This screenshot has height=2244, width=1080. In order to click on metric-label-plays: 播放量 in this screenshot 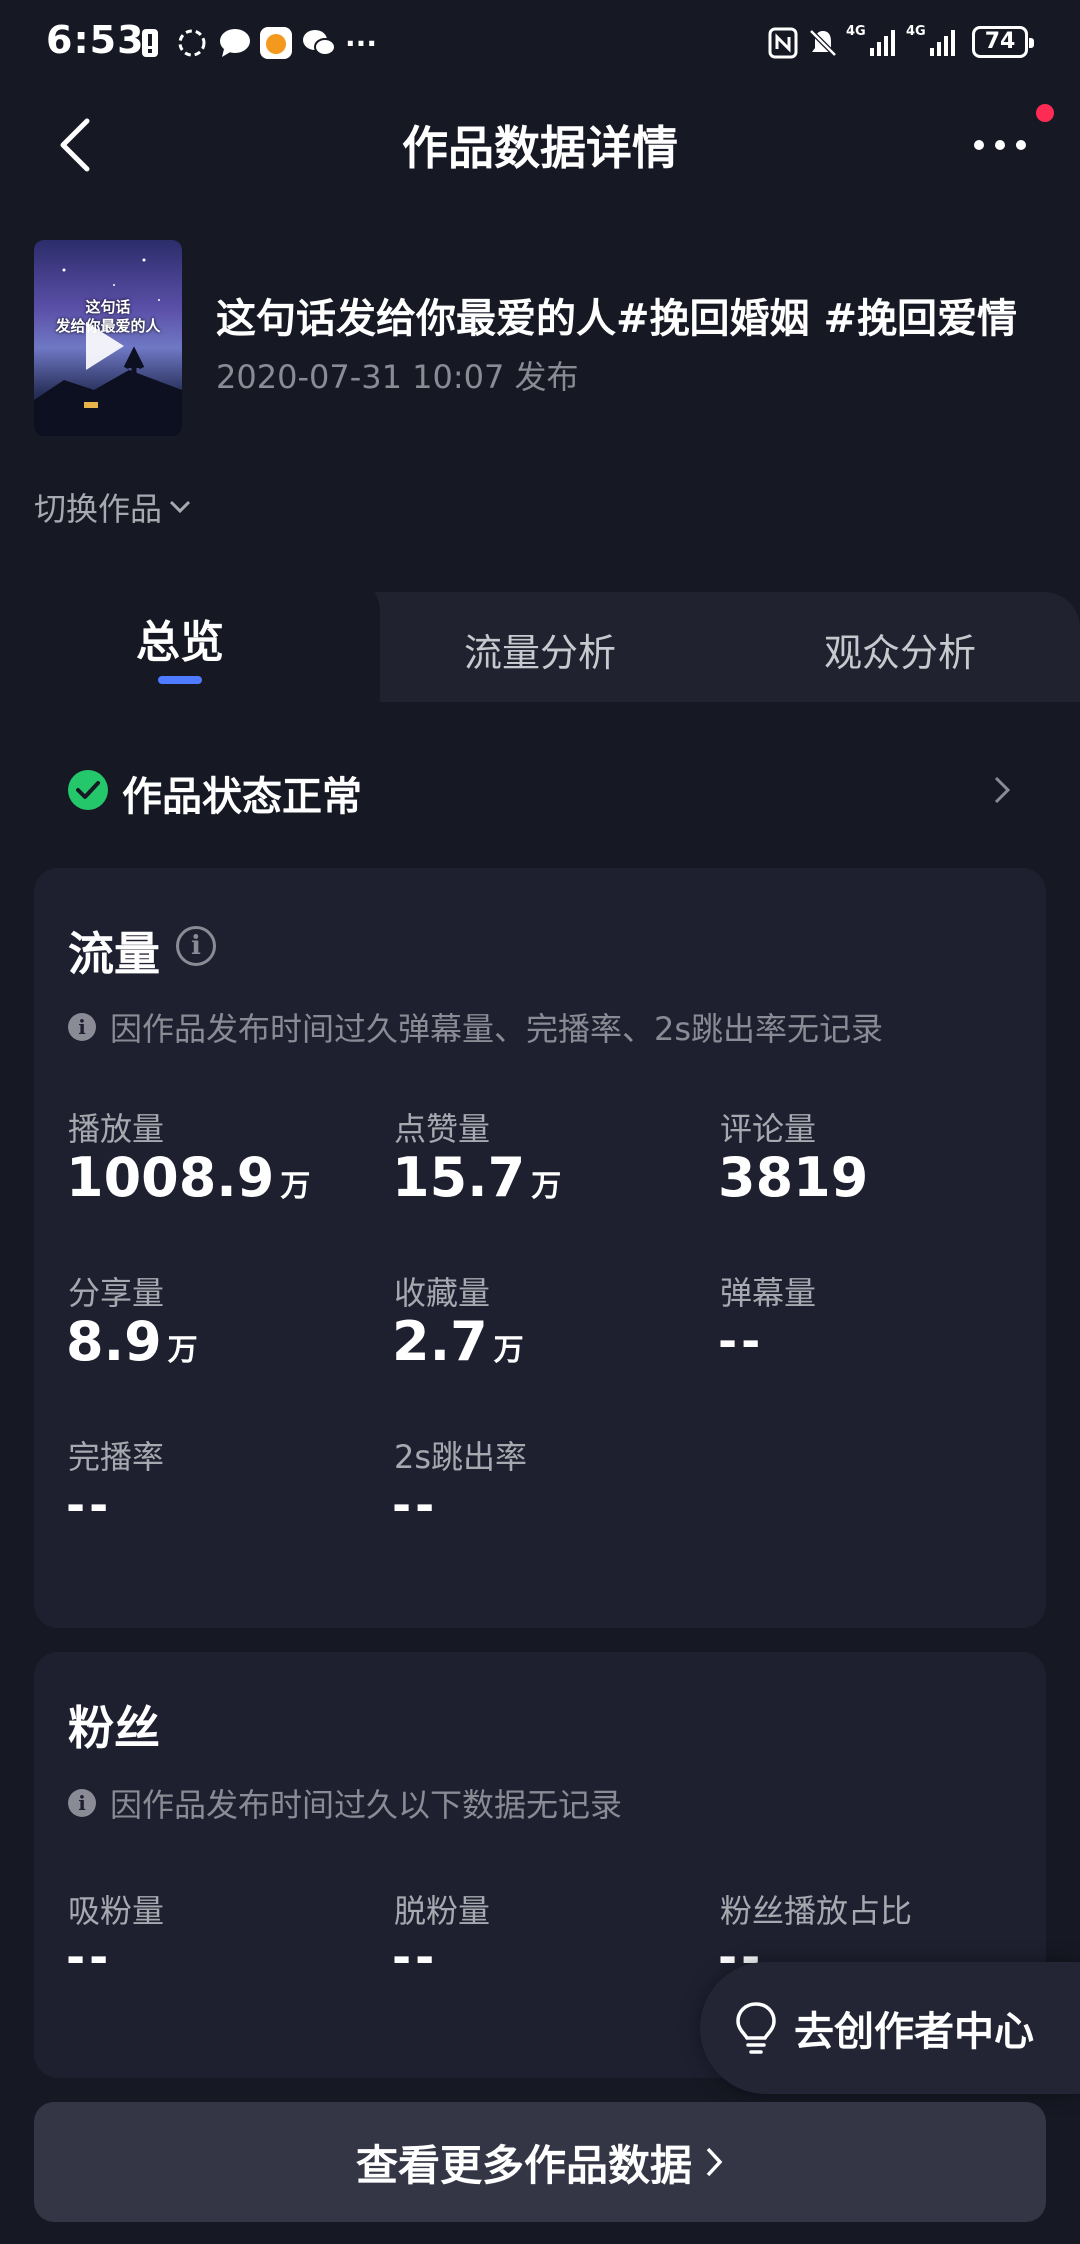, I will do `click(116, 1129)`.